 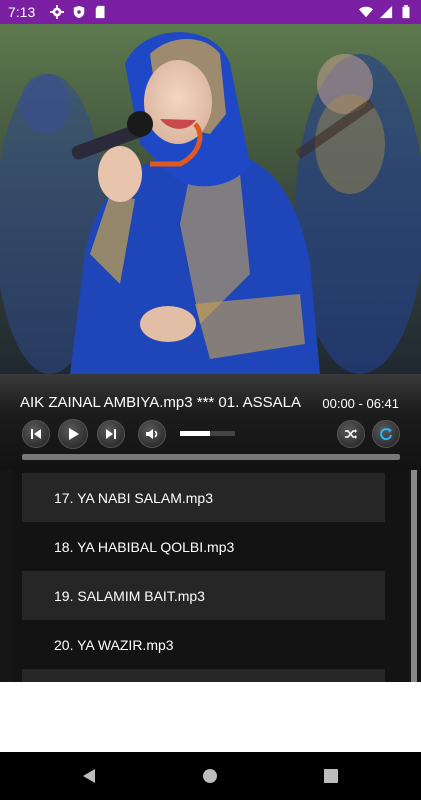 I want to click on volume-slider, so click(x=207, y=433).